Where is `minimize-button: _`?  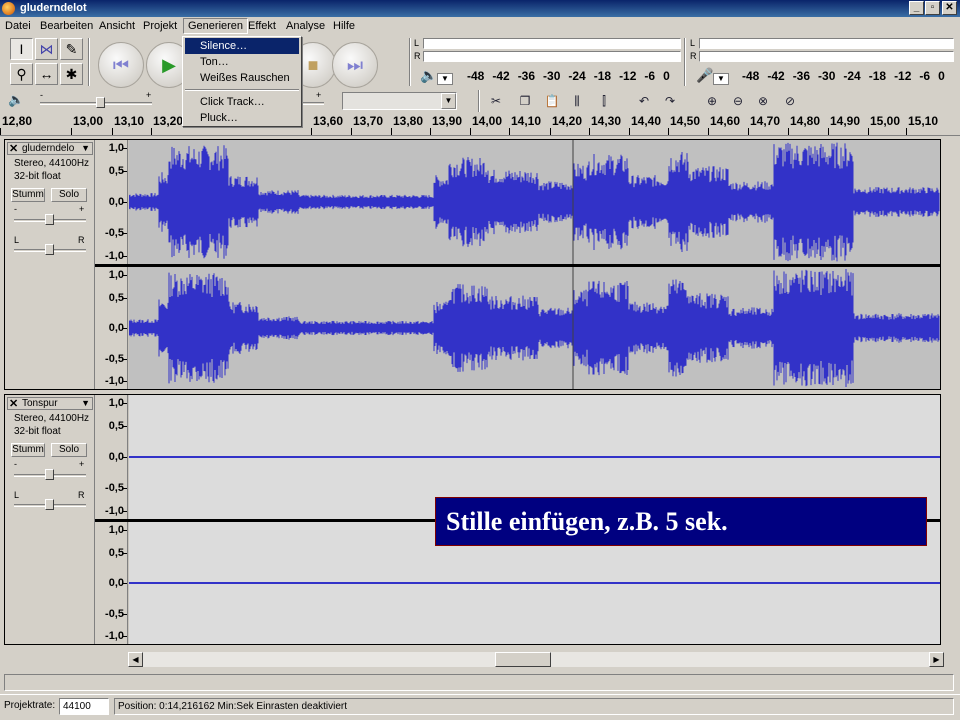 minimize-button: _ is located at coordinates (916, 8).